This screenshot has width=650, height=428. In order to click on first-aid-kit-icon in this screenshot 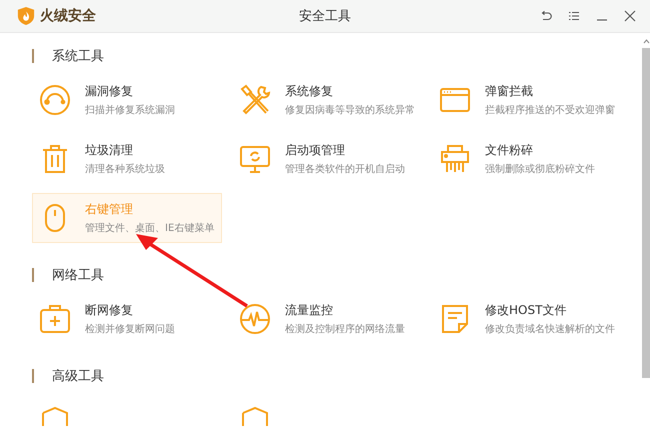, I will do `click(55, 319)`.